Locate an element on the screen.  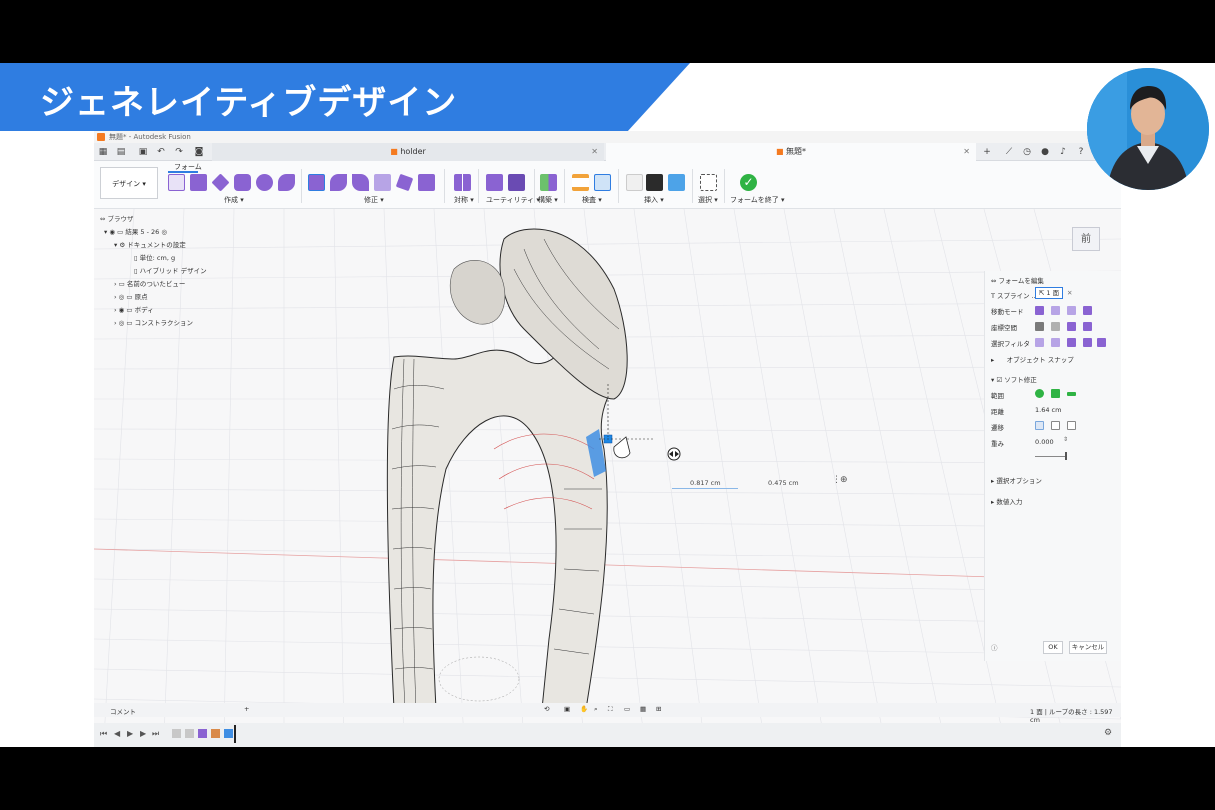
browser-item-document-settings: ▾ ⚙ ドキュメントの設定 is located at coordinates (150, 244).